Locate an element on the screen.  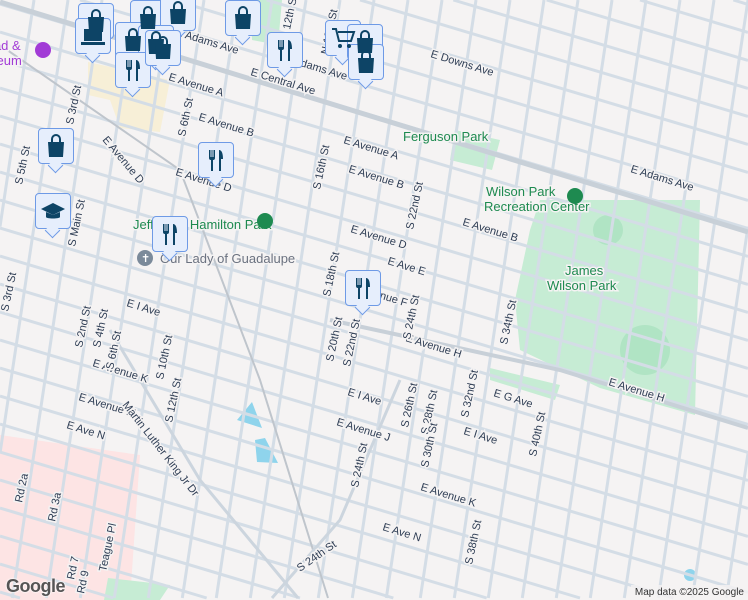
street-label: S 2nd St is located at coordinates (83, 327).